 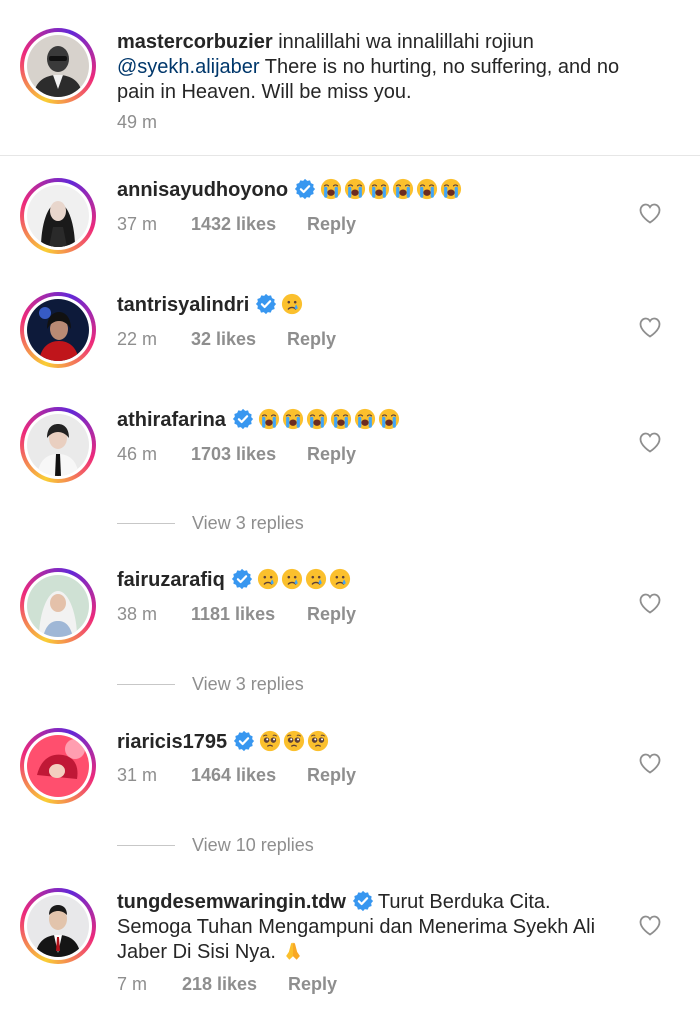 What do you see at coordinates (137, 614) in the screenshot?
I see `comment-time: 38 m` at bounding box center [137, 614].